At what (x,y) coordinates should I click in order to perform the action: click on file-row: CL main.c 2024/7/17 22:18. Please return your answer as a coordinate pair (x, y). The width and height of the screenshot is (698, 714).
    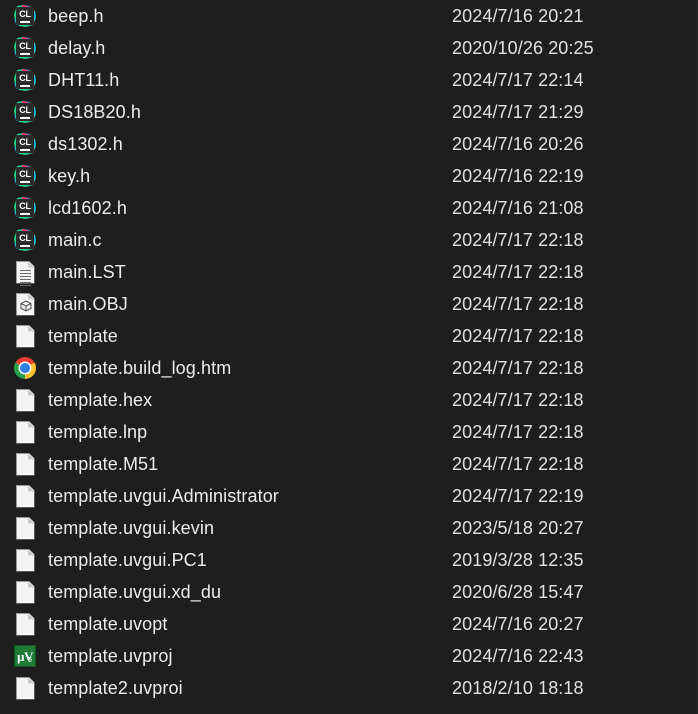
    Looking at the image, I should click on (349, 240).